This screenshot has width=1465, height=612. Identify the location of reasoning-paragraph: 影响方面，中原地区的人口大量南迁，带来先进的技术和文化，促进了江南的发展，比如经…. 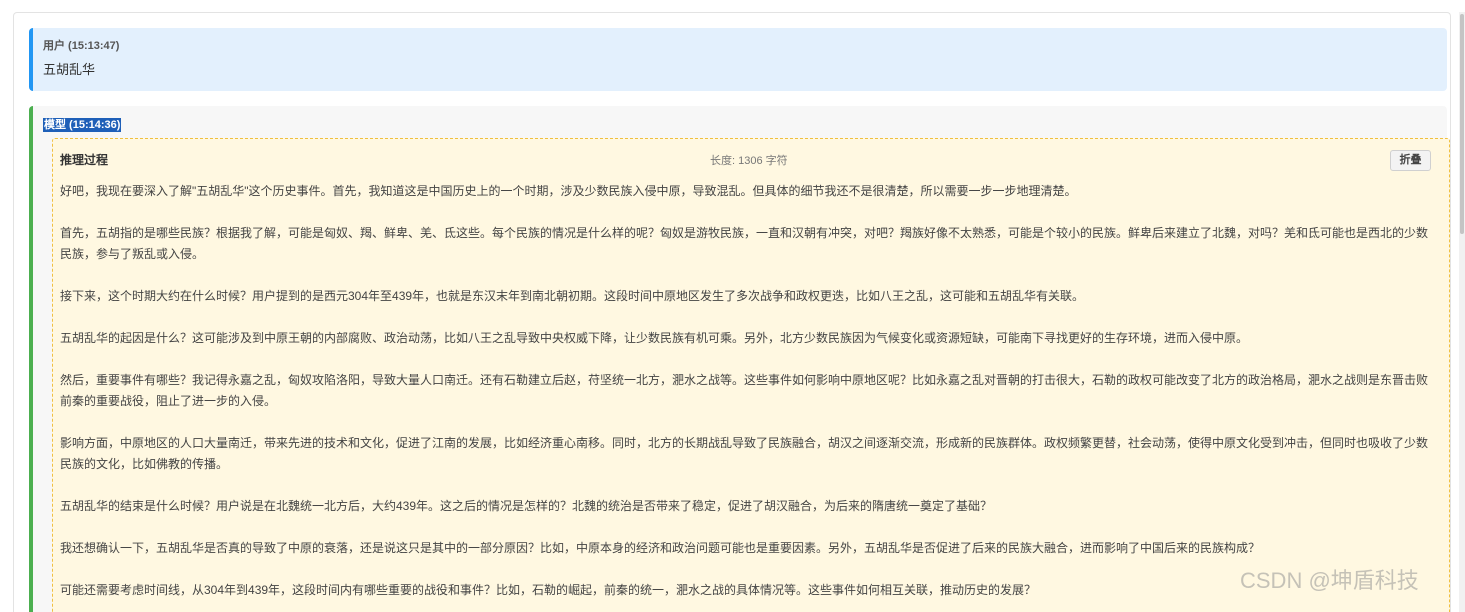
(744, 453).